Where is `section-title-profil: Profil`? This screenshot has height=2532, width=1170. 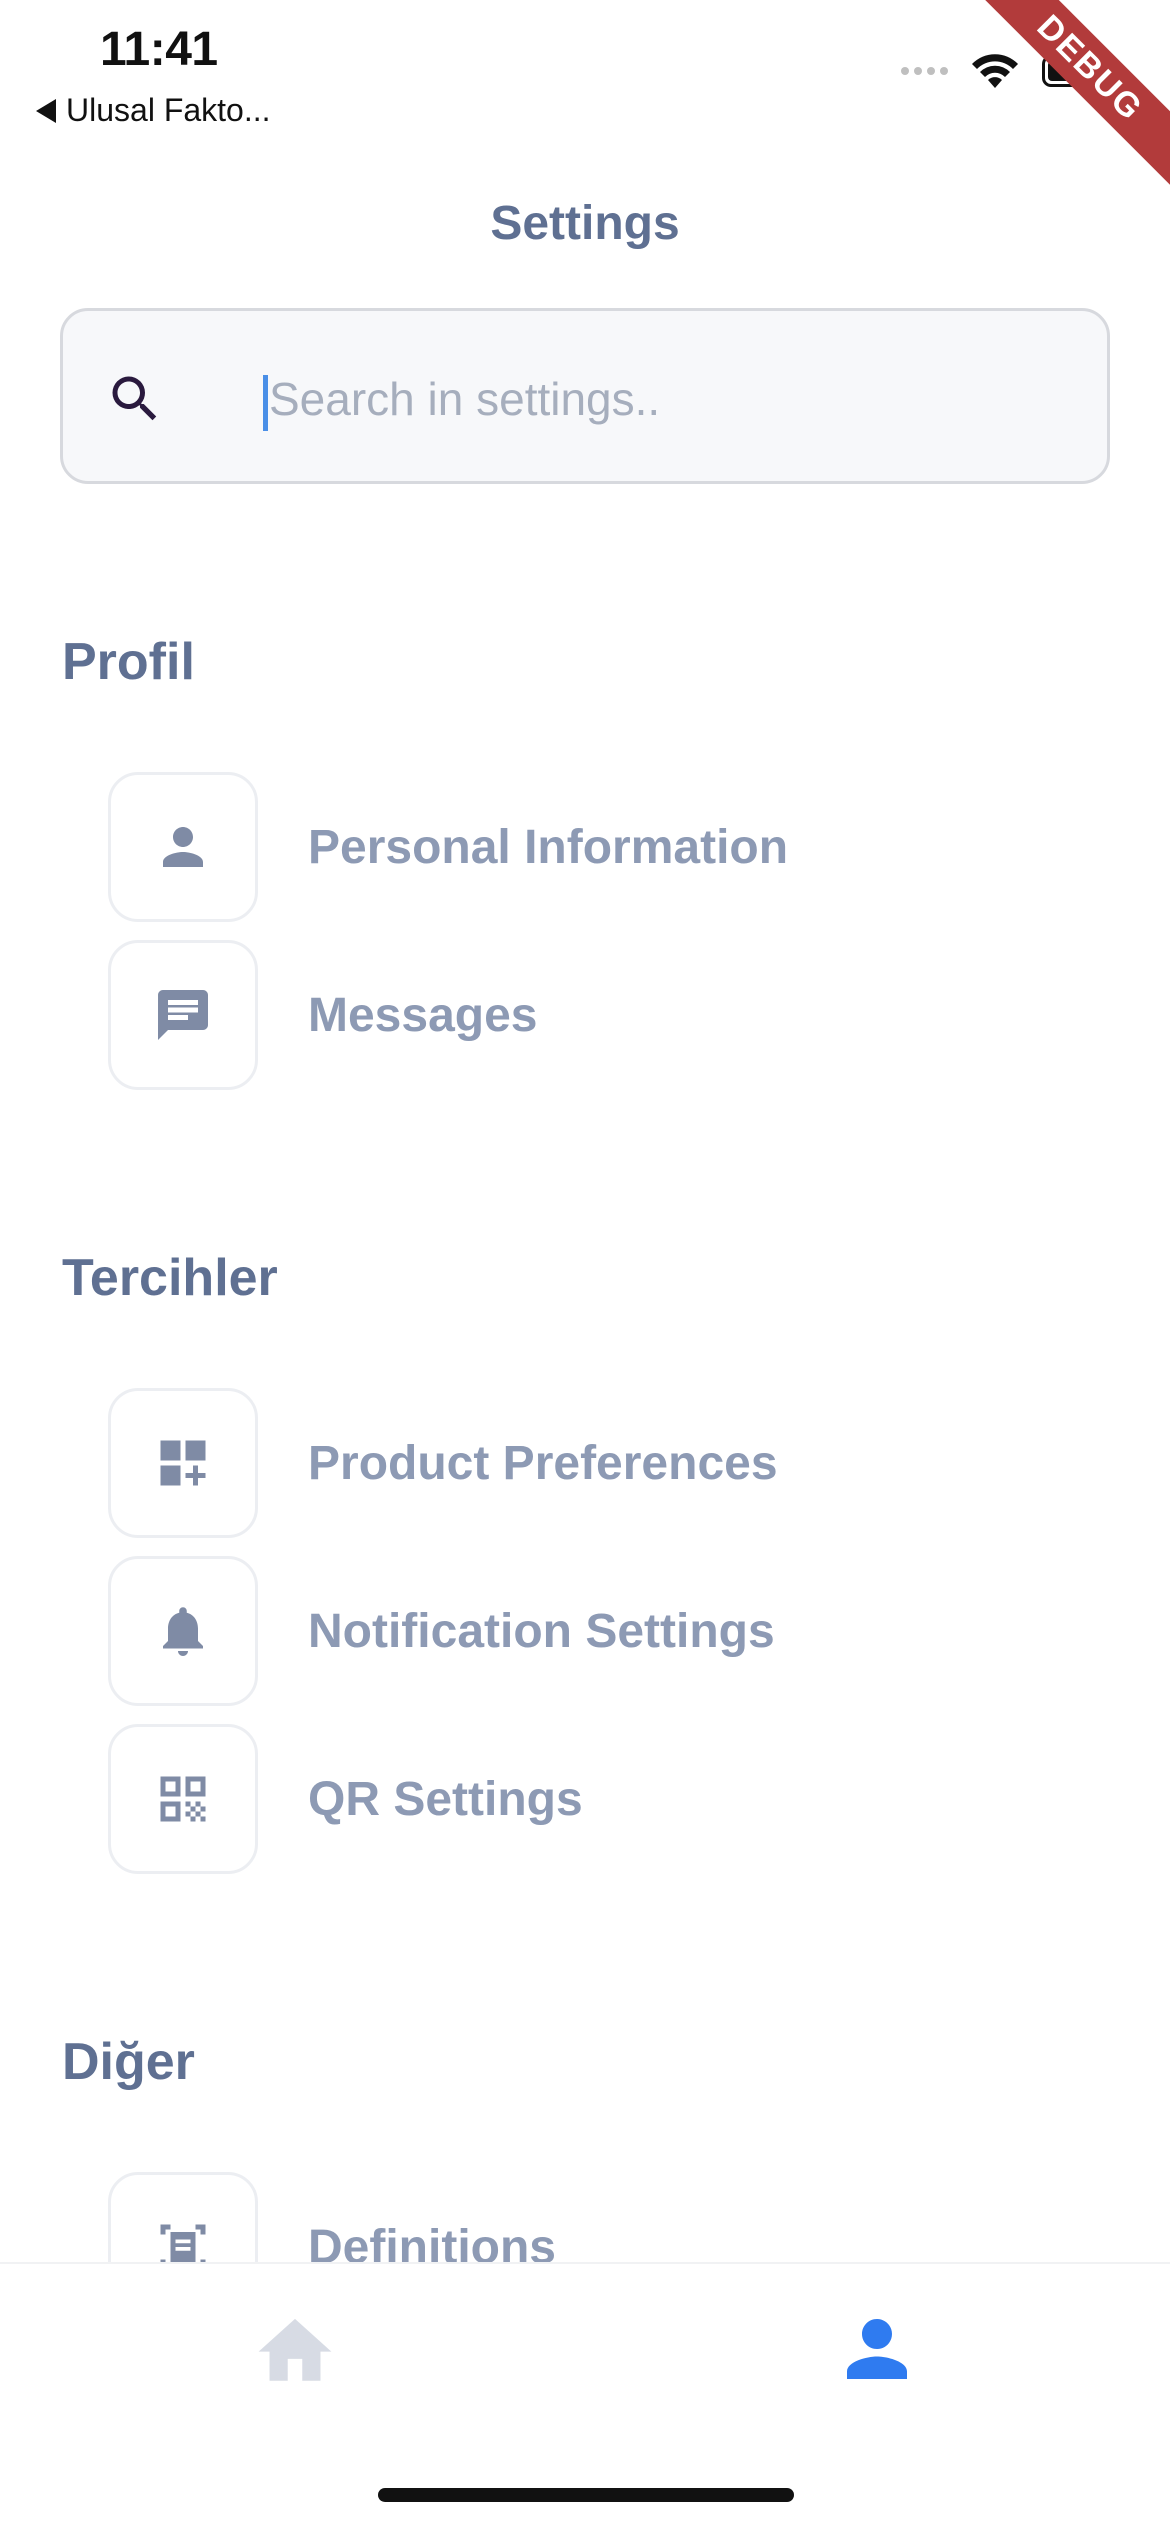
section-title-profil: Profil is located at coordinates (128, 662).